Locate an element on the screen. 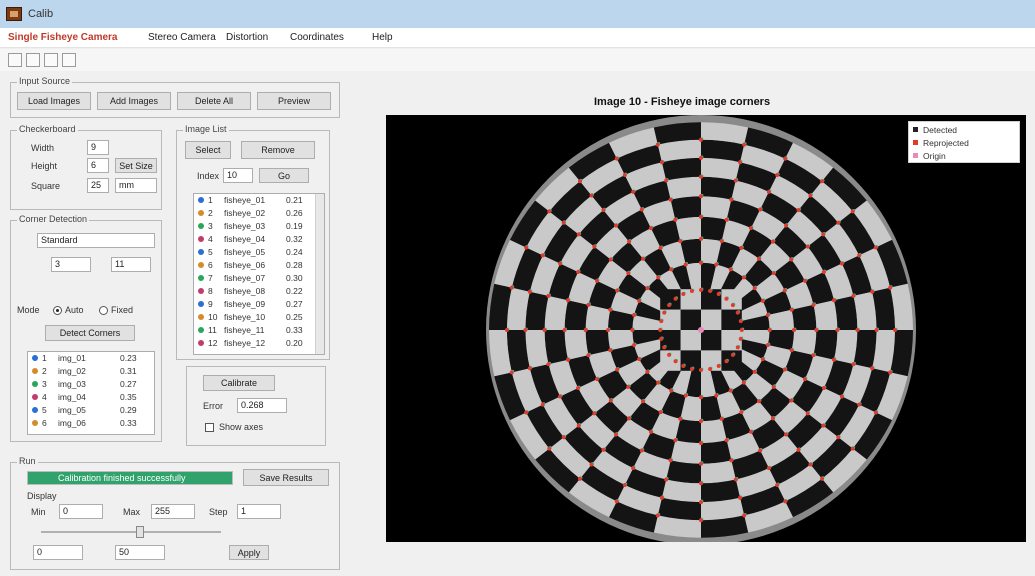 The height and width of the screenshot is (576, 1035). save-results-button: Save Results is located at coordinates (286, 477).